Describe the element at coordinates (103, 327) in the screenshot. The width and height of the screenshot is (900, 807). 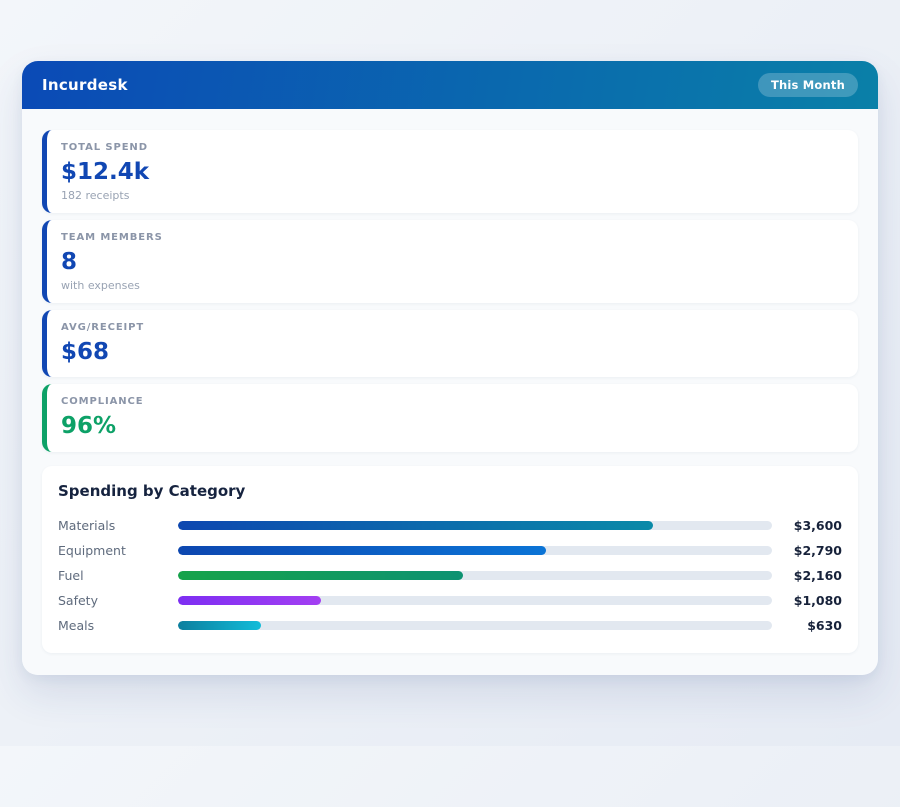
I see `stat-label: AVG/RECEIPT` at that location.